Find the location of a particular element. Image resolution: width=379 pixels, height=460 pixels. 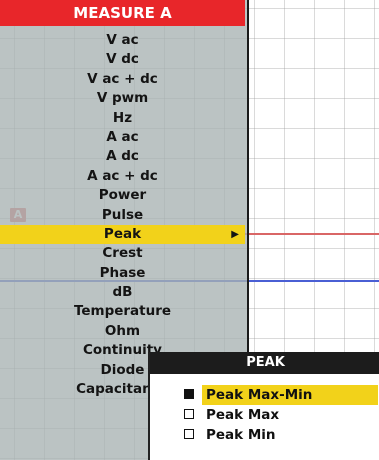

measure-item-phase: Phase is located at coordinates (122, 273).